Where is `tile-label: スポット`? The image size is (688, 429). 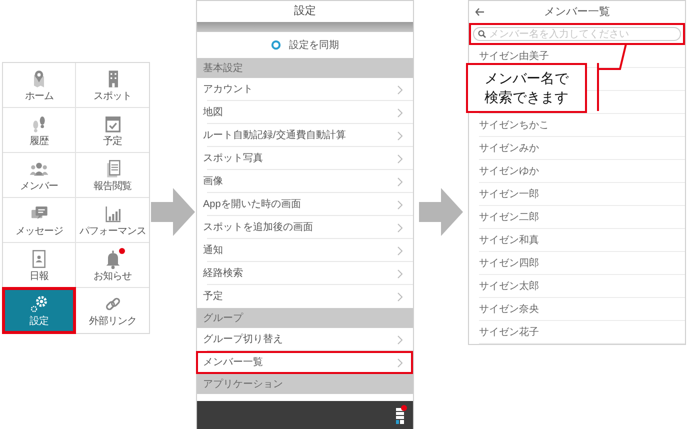 tile-label: スポット is located at coordinates (113, 97).